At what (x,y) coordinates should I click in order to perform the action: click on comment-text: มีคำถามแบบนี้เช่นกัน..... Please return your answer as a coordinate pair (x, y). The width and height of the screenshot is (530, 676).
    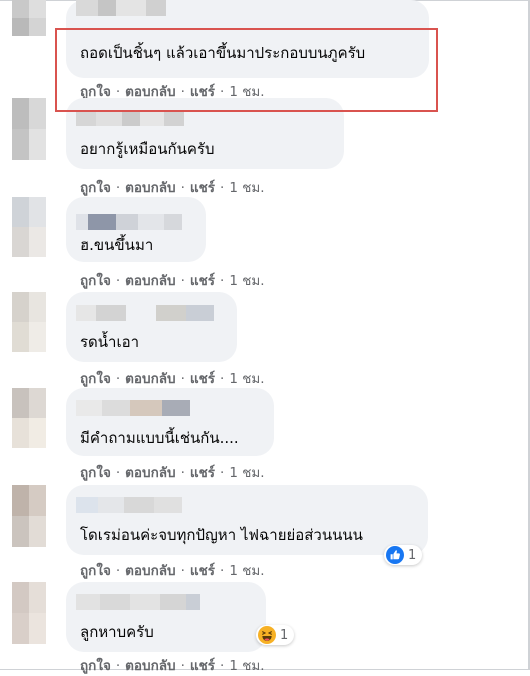
    Looking at the image, I should click on (159, 438).